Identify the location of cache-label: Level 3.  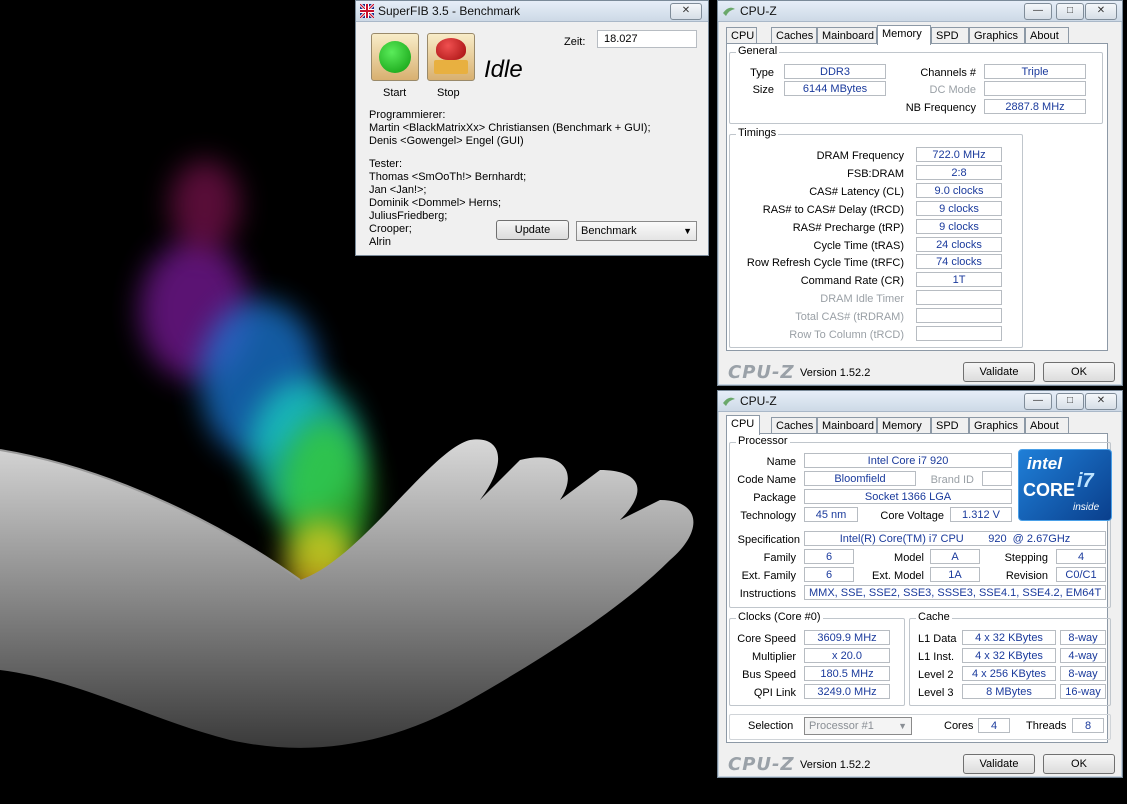
(936, 693).